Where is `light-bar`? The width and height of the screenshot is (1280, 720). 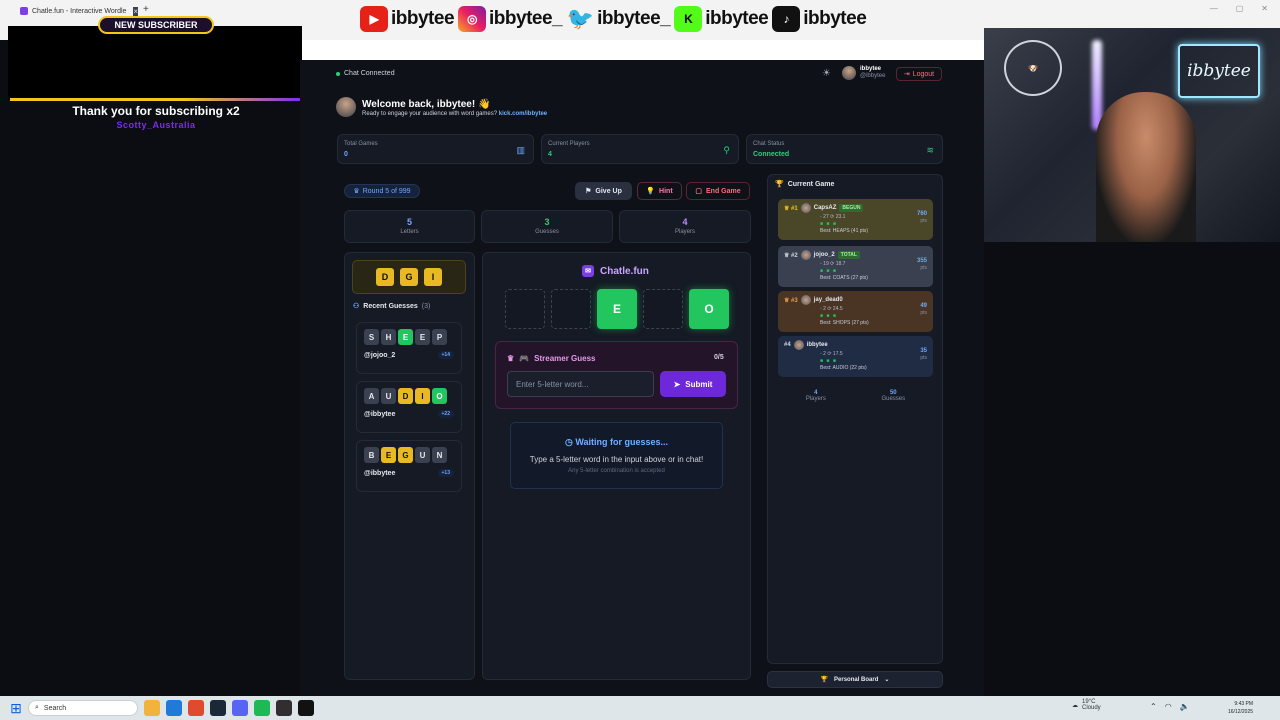
light-bar is located at coordinates (1097, 85).